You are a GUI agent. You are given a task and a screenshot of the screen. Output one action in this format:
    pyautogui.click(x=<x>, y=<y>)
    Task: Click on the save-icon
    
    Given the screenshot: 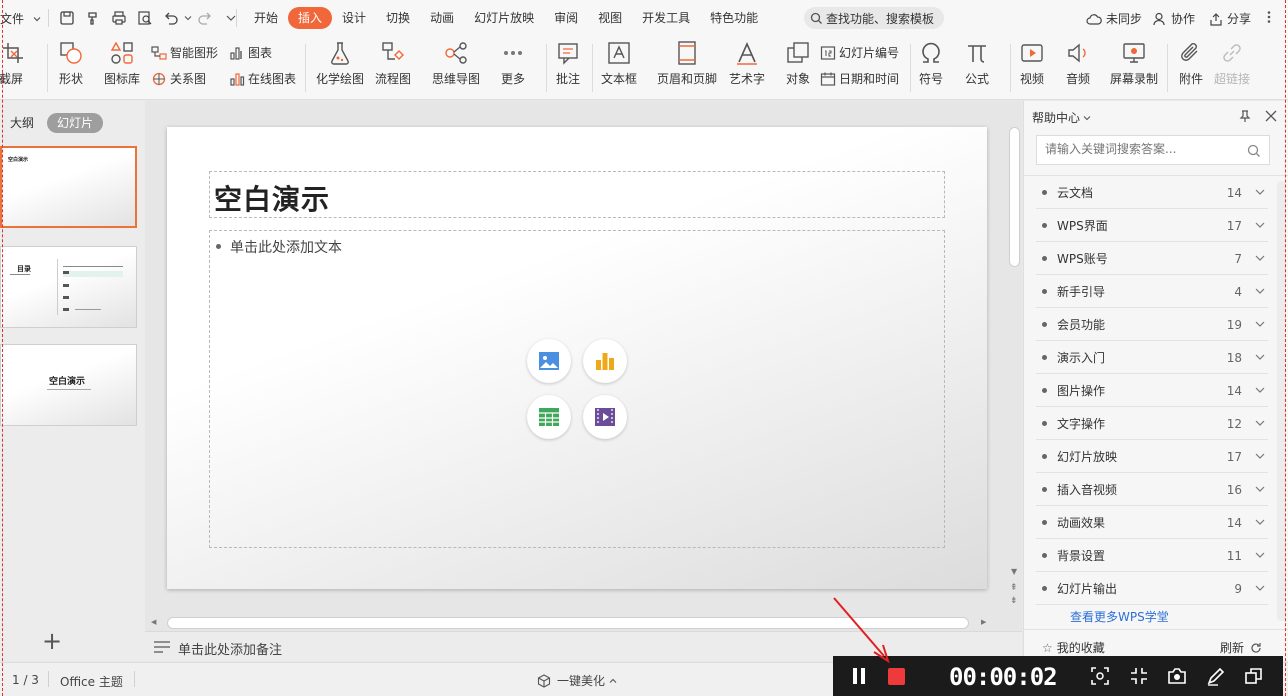 What is the action you would take?
    pyautogui.click(x=67, y=18)
    